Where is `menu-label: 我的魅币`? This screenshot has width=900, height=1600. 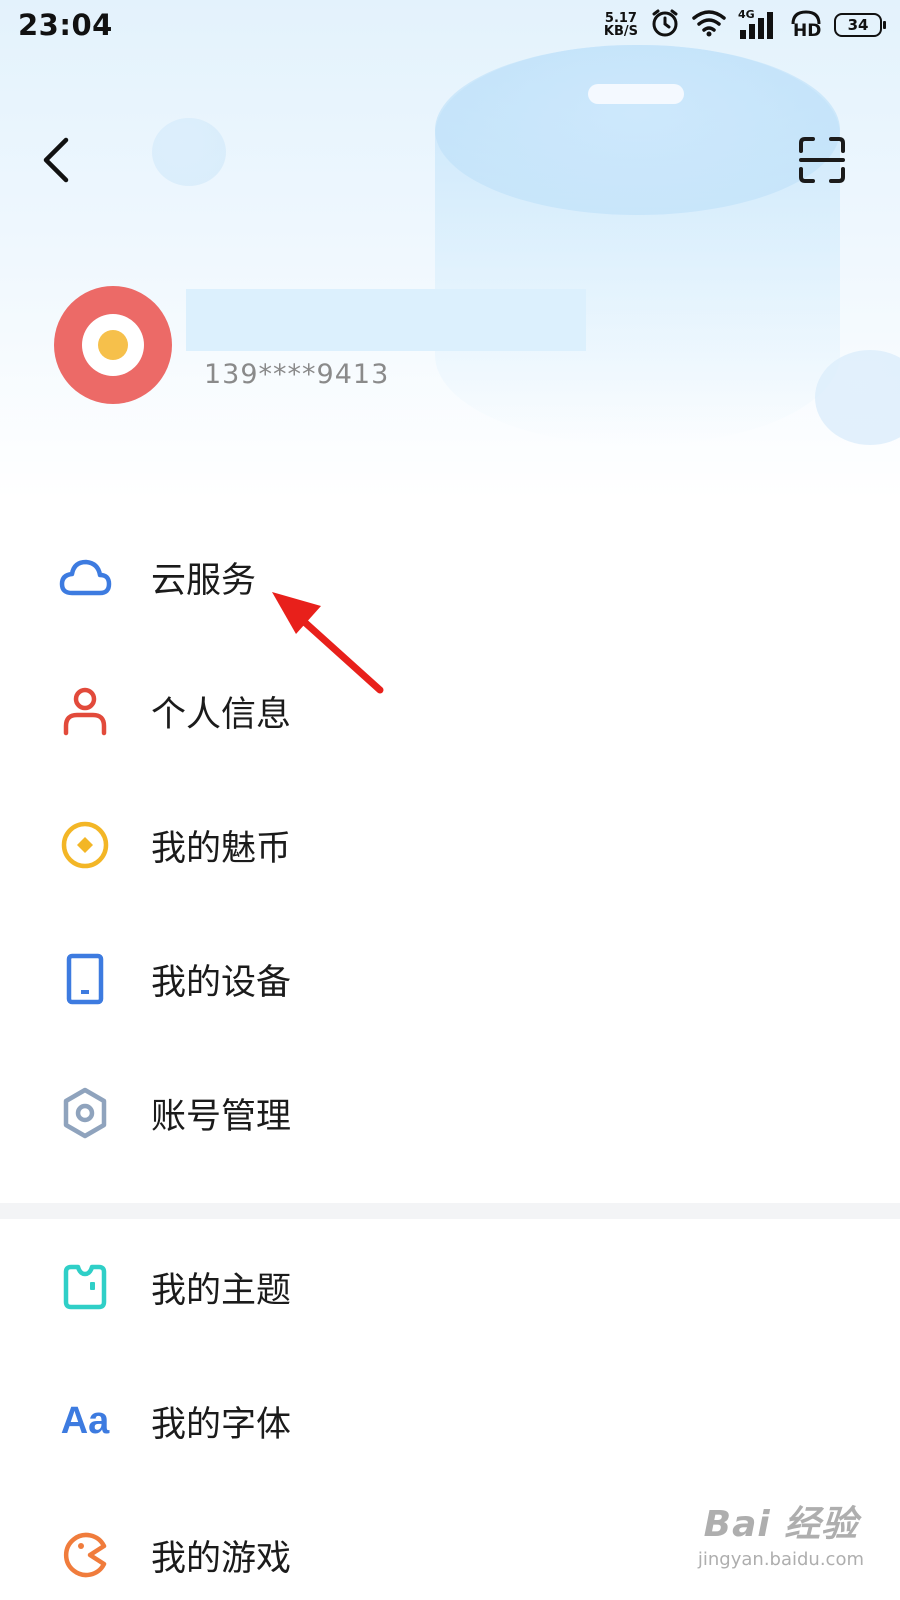 menu-label: 我的魅币 is located at coordinates (221, 848).